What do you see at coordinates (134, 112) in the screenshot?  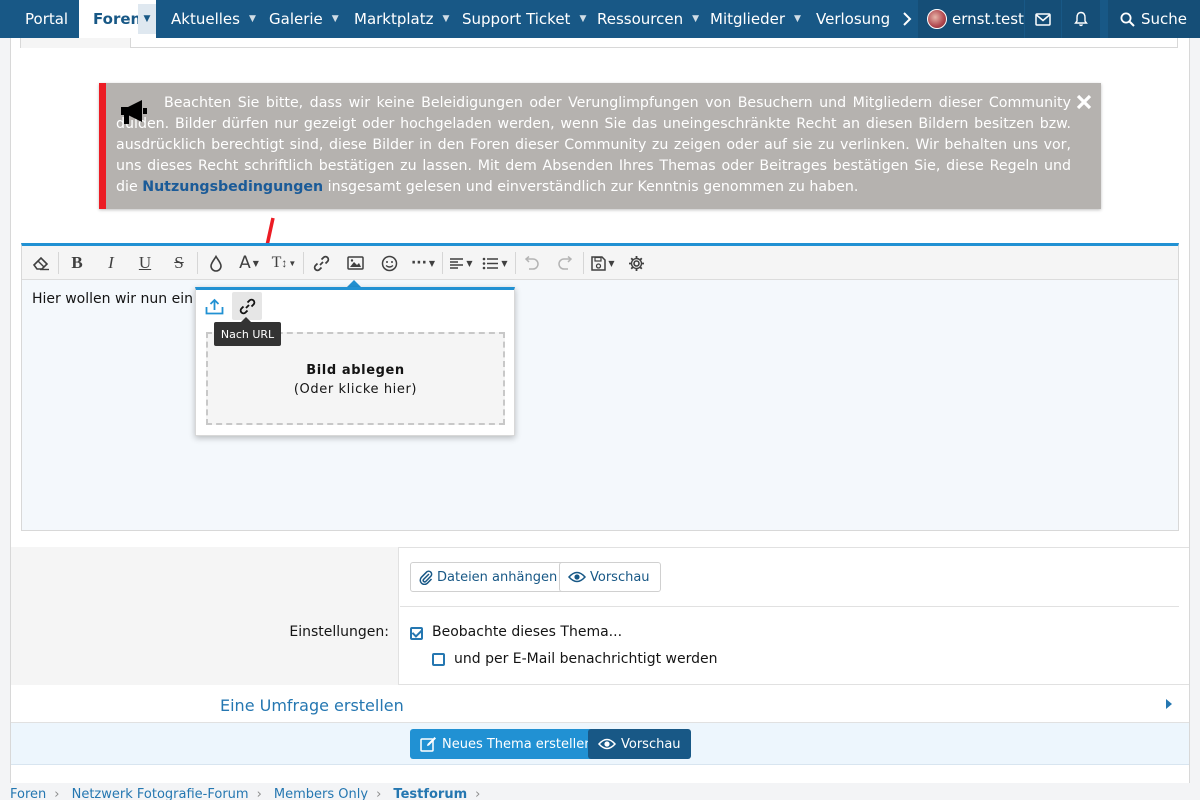 I see `megaphone-icon` at bounding box center [134, 112].